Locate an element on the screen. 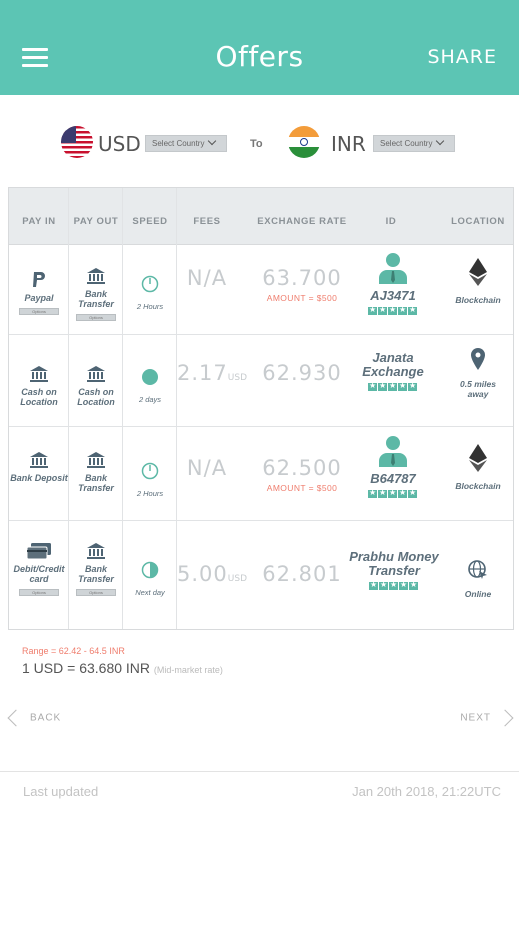 This screenshot has width=519, height=926. pay-in-cell: Debit/Credit card Options is located at coordinates (39, 569).